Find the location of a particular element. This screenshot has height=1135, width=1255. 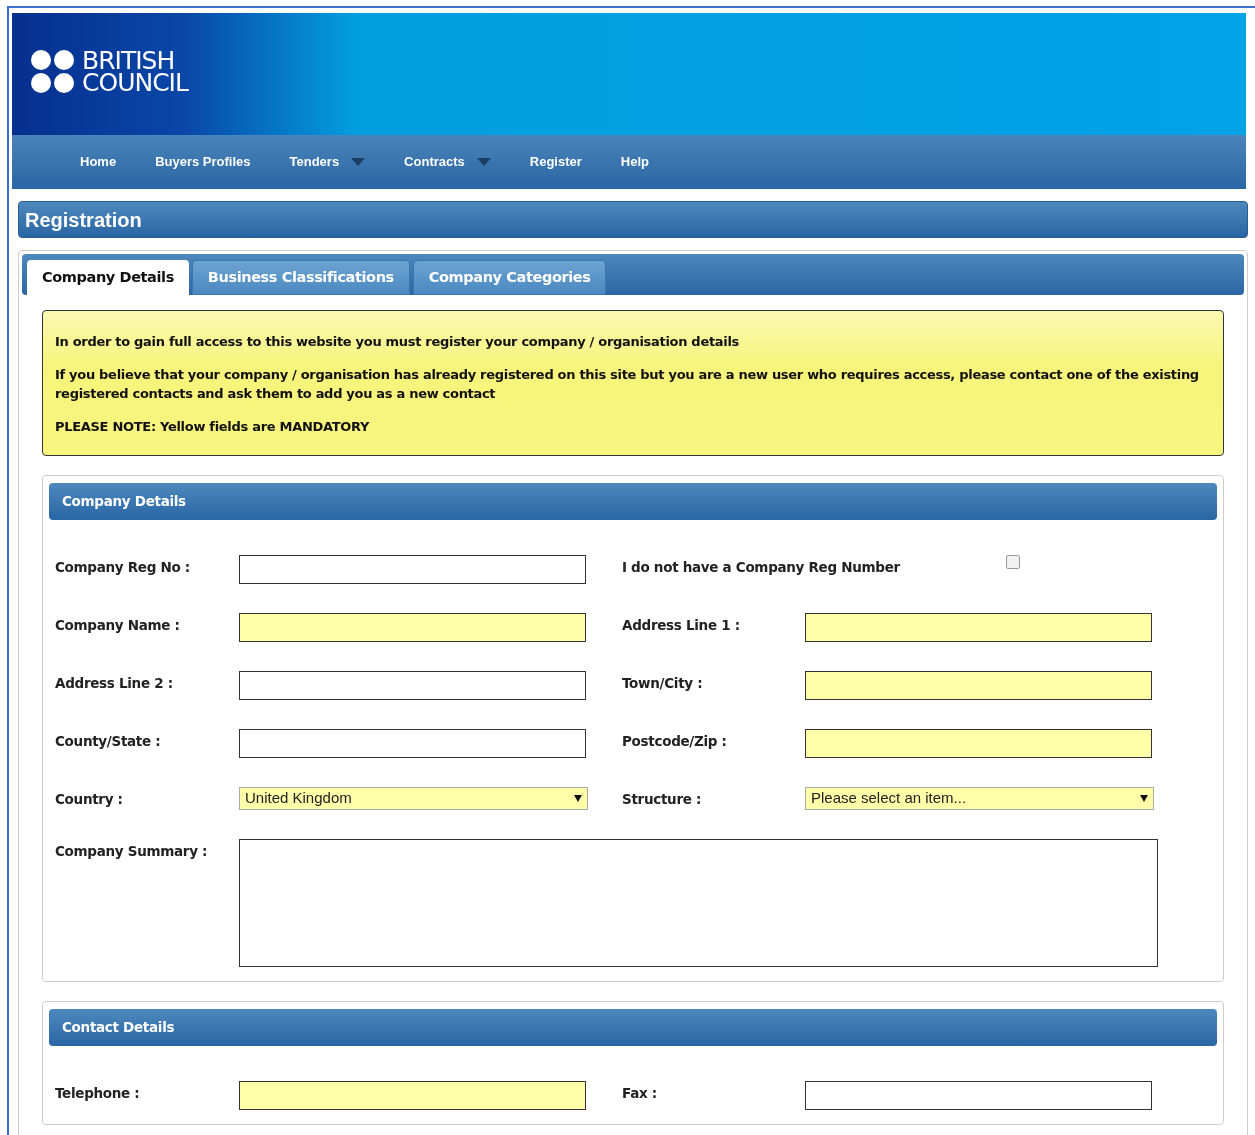

field-label: Fax : is located at coordinates (640, 1093).